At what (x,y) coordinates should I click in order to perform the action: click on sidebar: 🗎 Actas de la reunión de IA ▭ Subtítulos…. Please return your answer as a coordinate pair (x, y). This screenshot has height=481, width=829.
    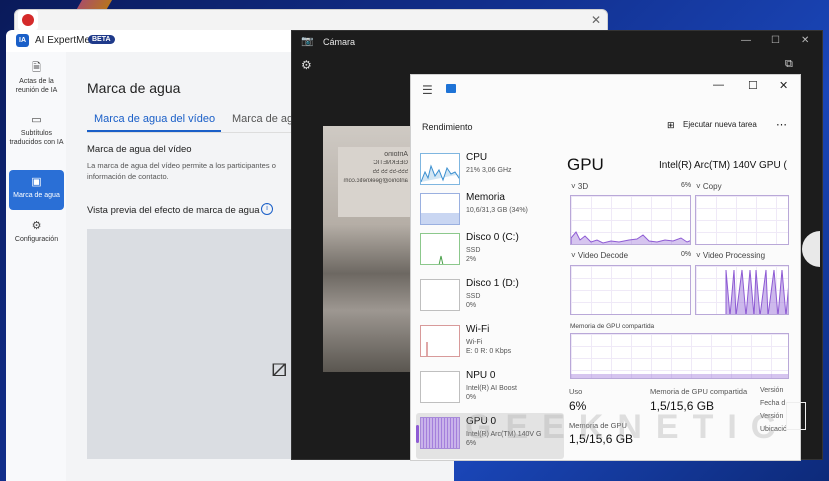
    Looking at the image, I should click on (36, 266).